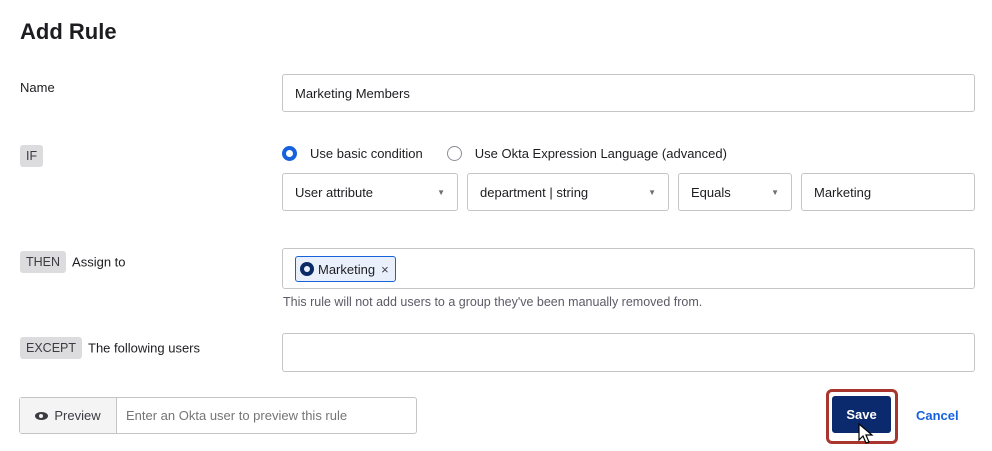 This screenshot has width=992, height=451. I want to click on page-title: Add Rule, so click(68, 31).